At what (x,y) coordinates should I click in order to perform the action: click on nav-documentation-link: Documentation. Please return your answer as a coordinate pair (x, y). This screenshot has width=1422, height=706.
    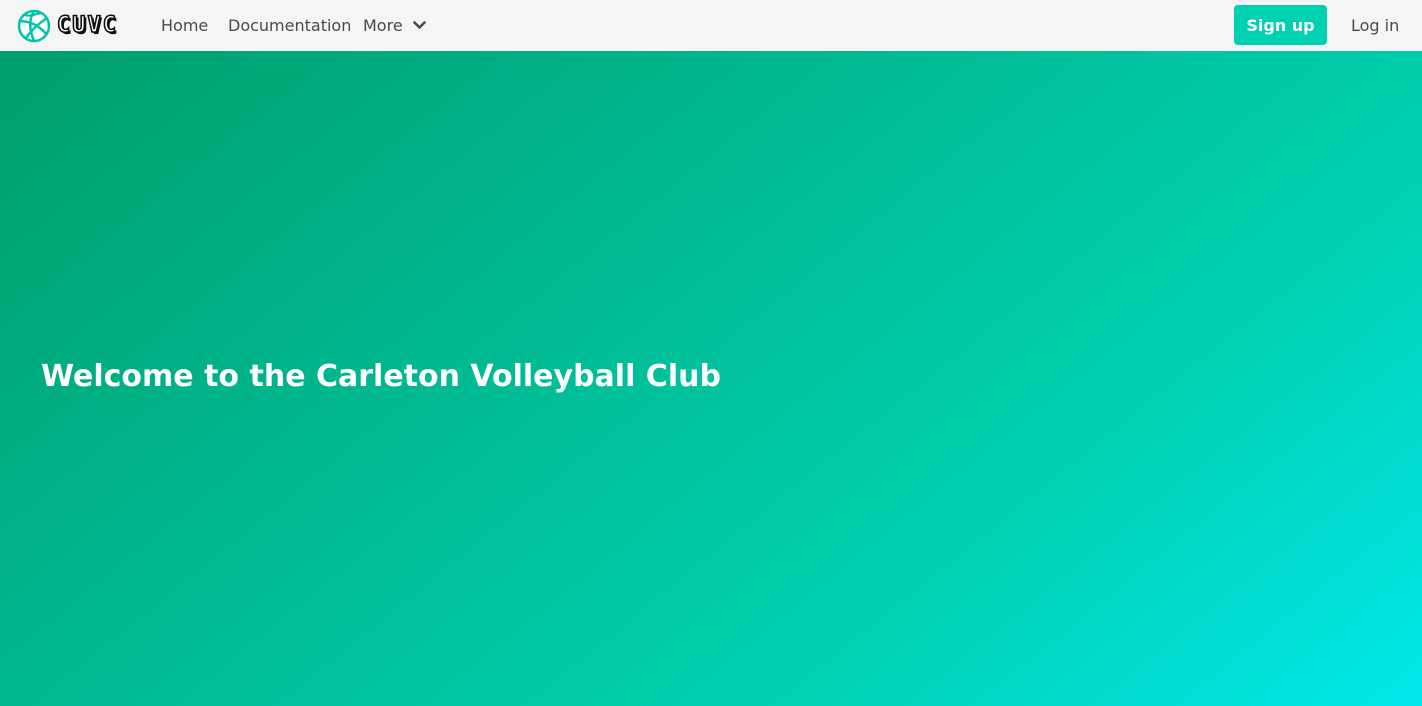
    Looking at the image, I should click on (289, 25).